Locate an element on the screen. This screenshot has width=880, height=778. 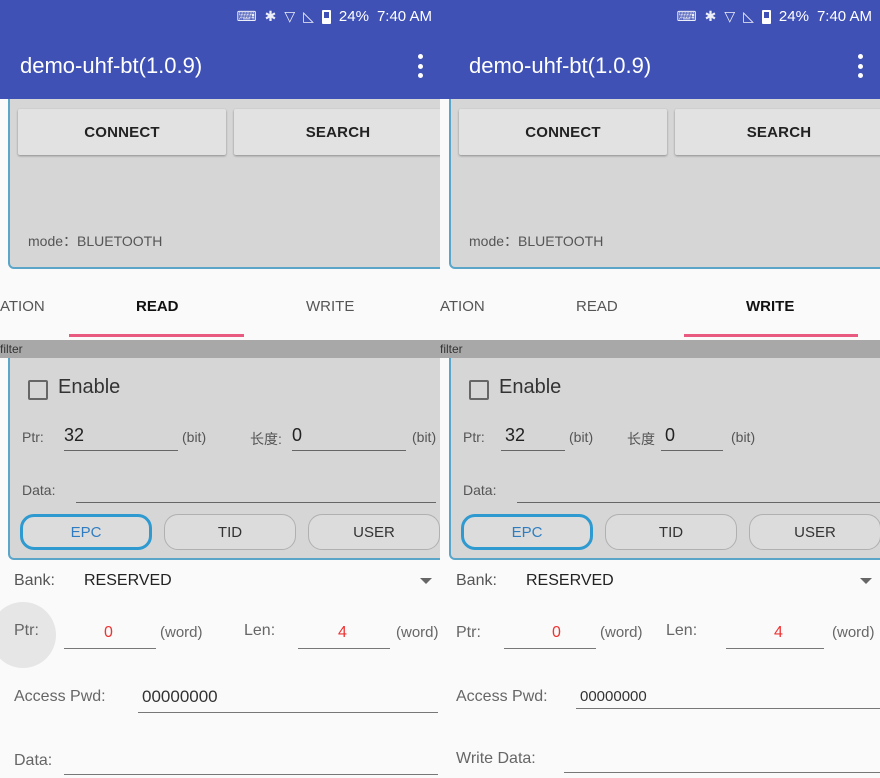
app-title: demo-uhf-bt(1.0.9) is located at coordinates (560, 65).